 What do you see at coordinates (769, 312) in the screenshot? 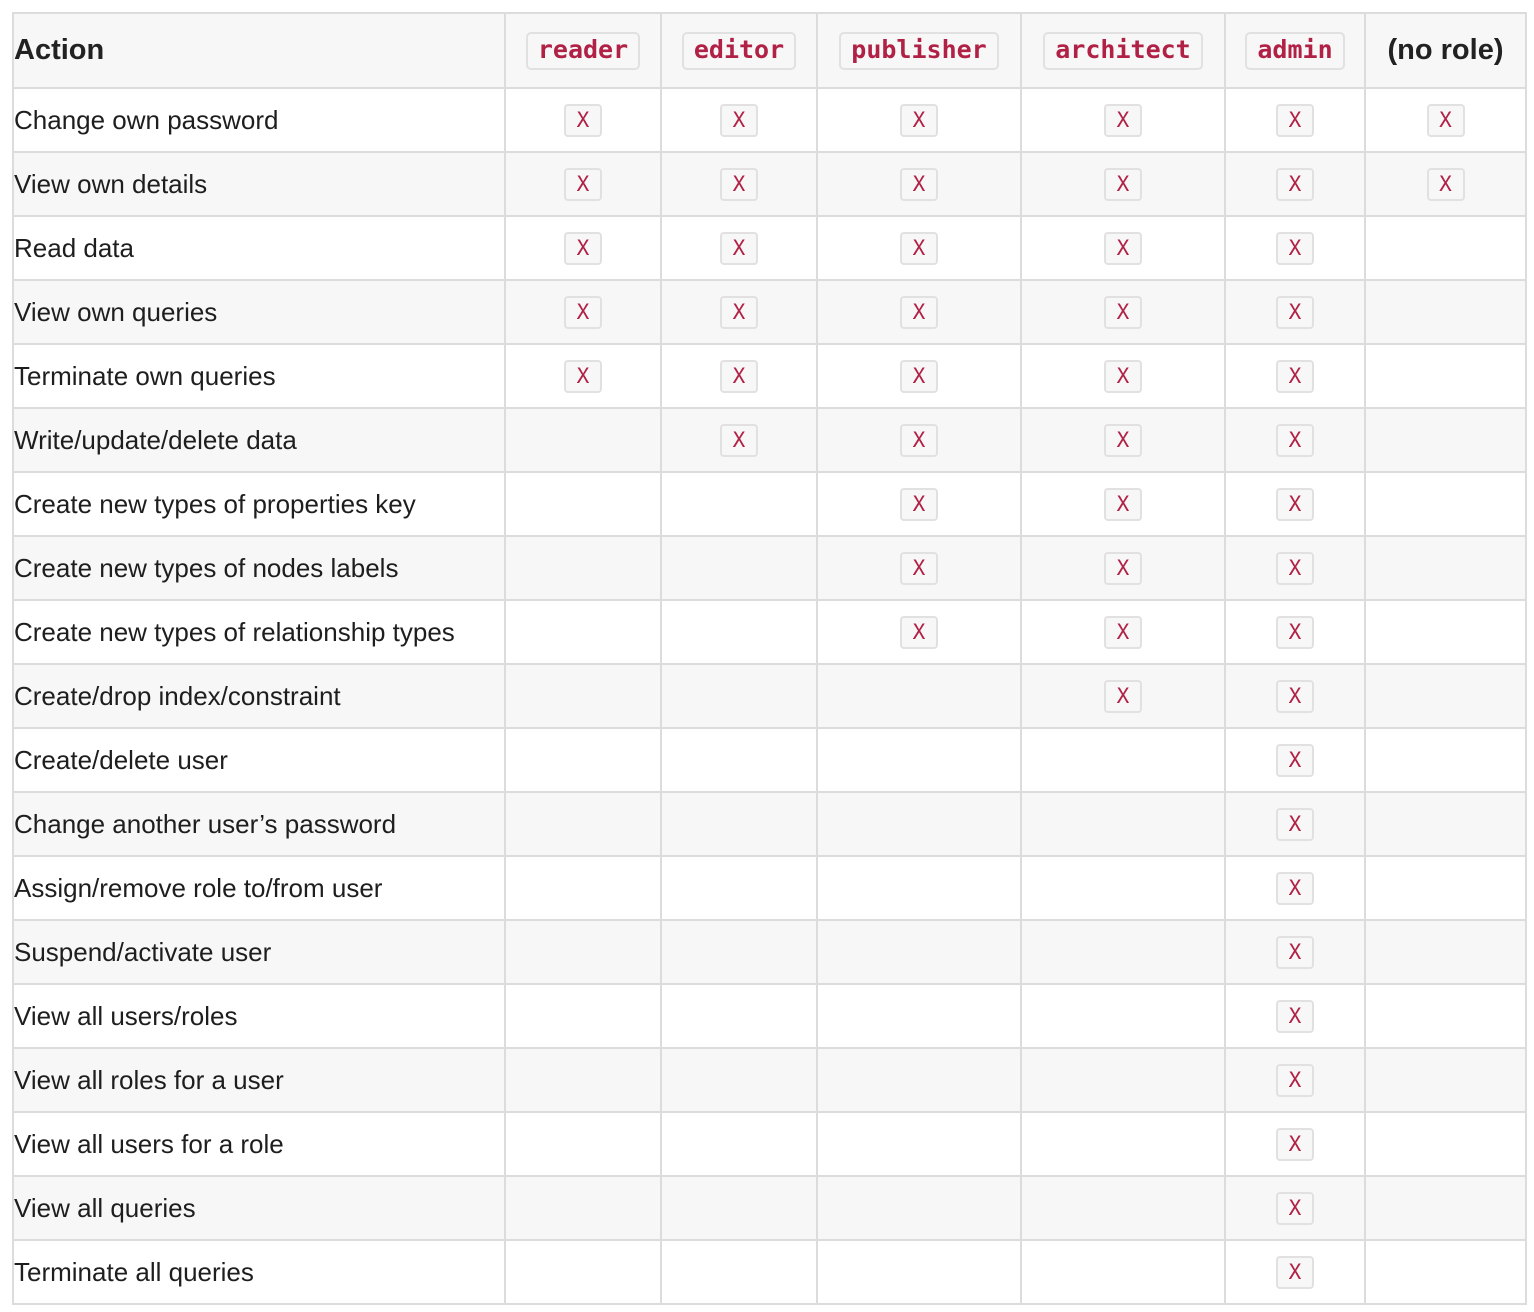
I see `table-row: View own queries X X X X X` at bounding box center [769, 312].